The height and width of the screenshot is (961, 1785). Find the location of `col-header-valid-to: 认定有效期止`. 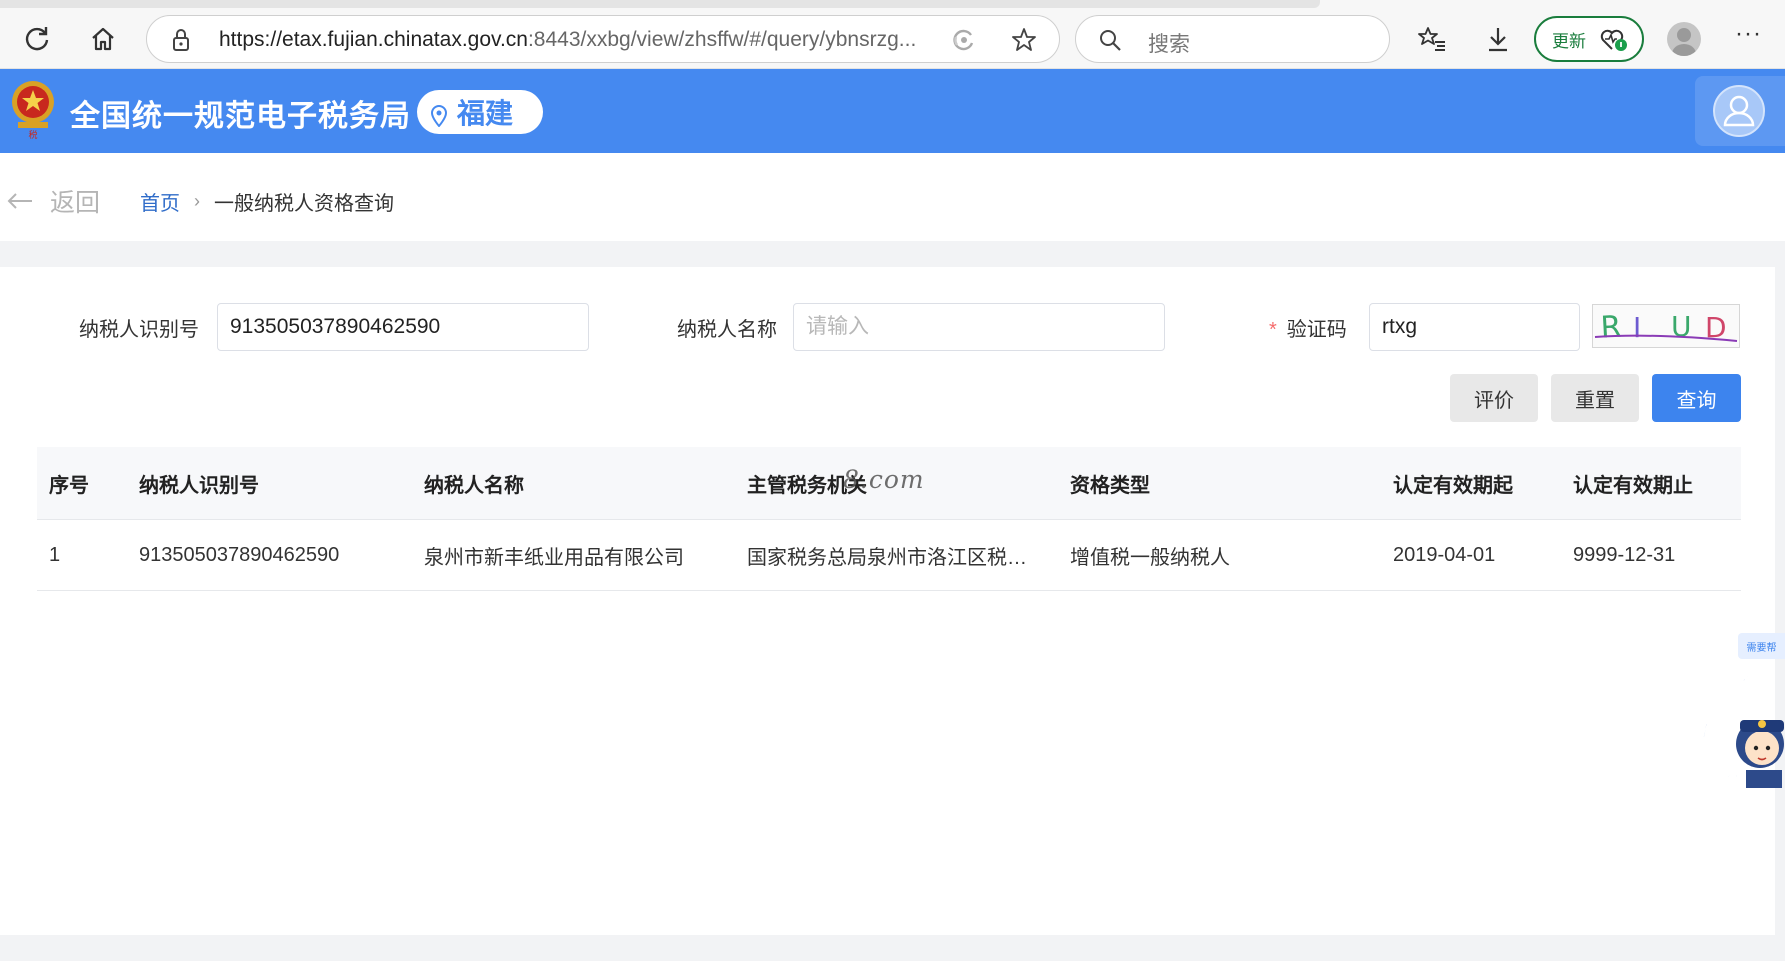

col-header-valid-to: 认定有效期止 is located at coordinates (1633, 485).